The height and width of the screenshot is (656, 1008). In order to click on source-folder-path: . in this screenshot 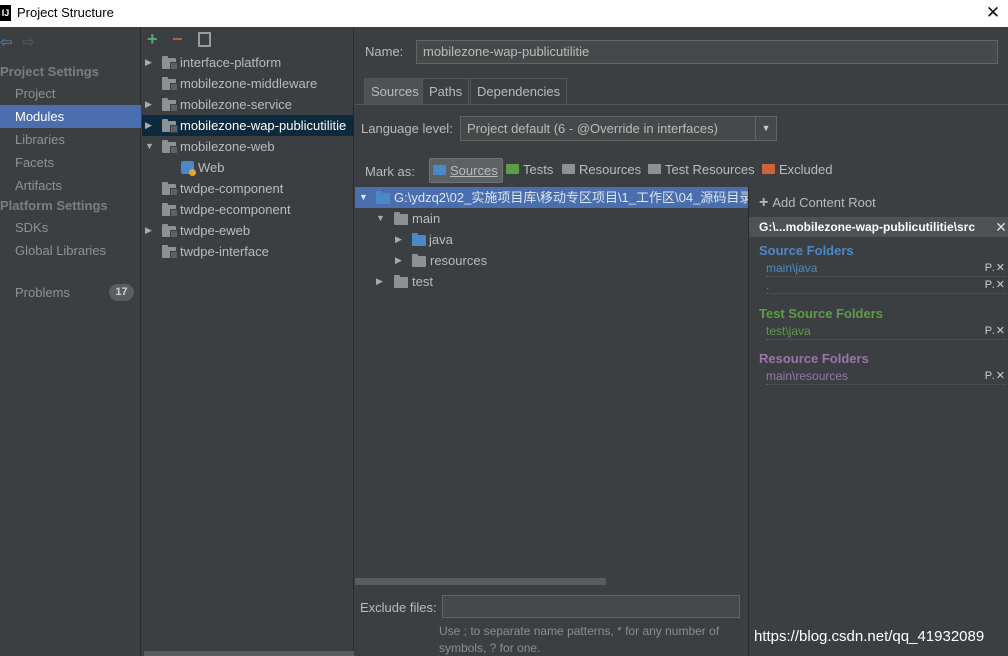, I will do `click(768, 285)`.